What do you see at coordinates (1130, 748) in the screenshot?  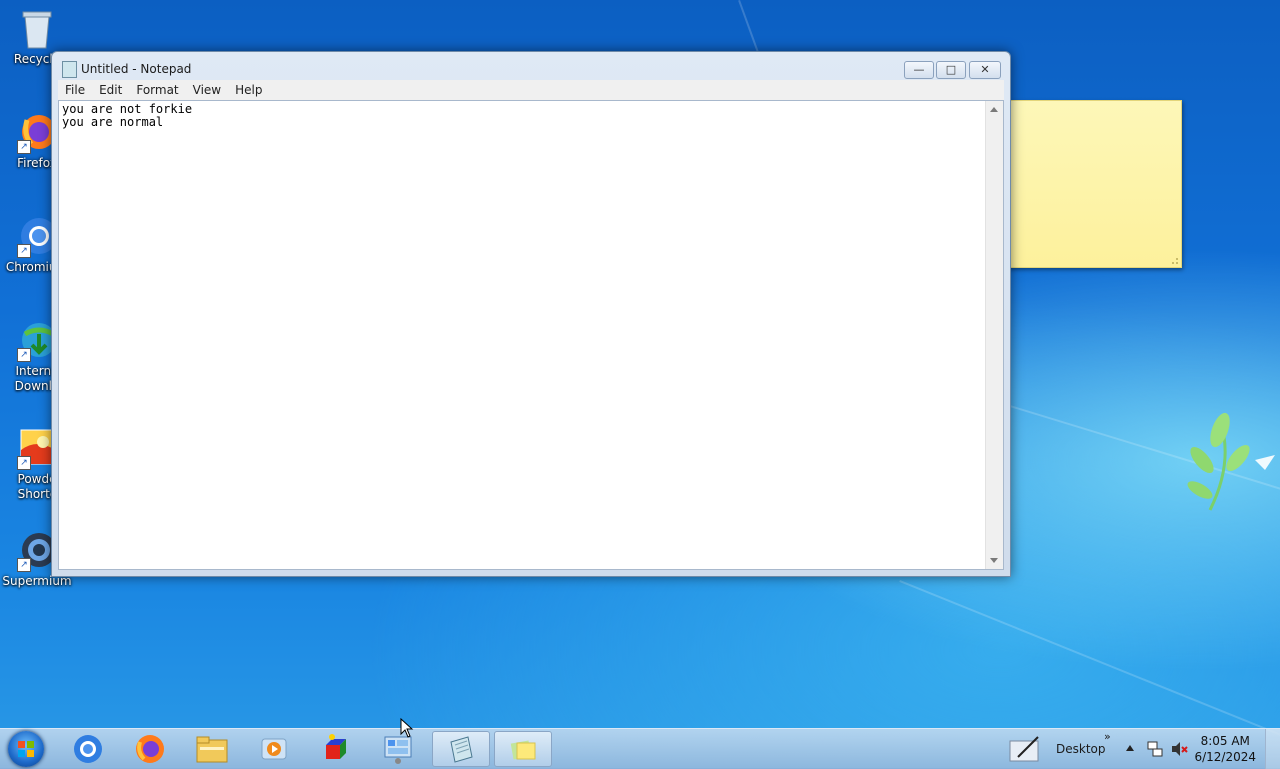 I see `show-hidden-icons-arrow-icon` at bounding box center [1130, 748].